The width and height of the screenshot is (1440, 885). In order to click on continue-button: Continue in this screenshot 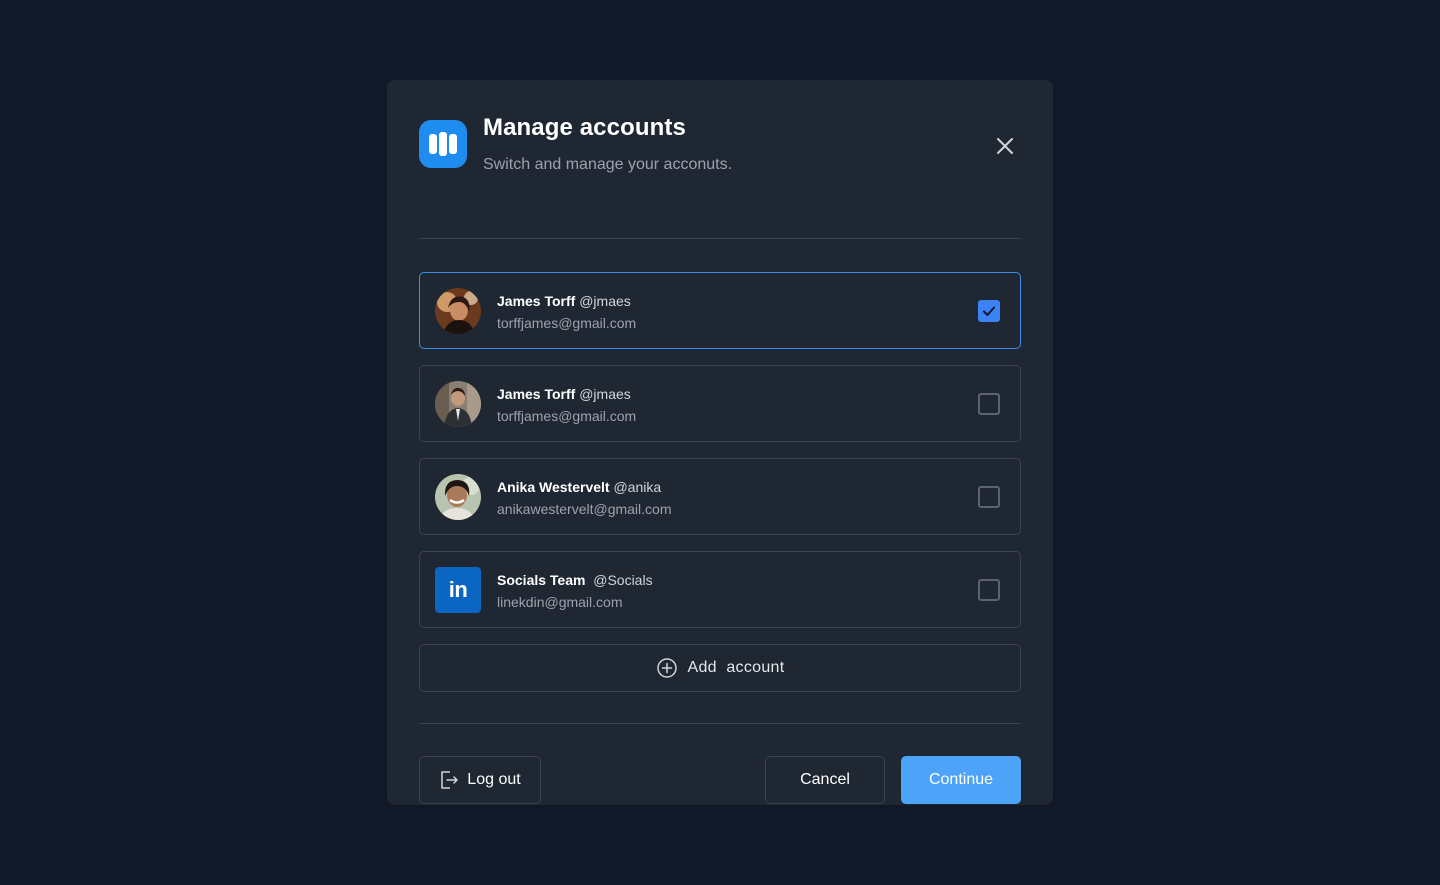, I will do `click(961, 780)`.